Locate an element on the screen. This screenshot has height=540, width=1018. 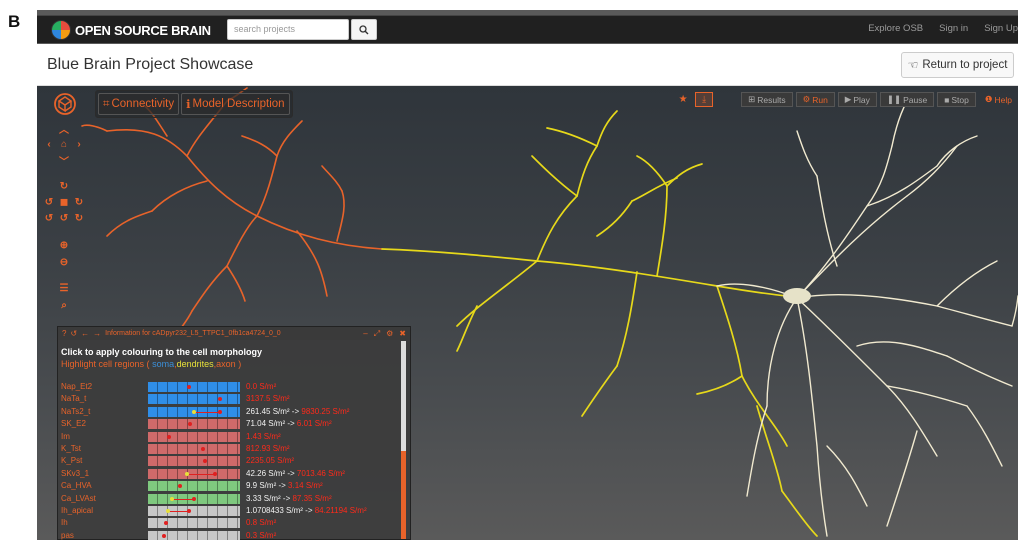
channel-row: K_Pst 2235.05 S/m² is located at coordinates (231, 461).